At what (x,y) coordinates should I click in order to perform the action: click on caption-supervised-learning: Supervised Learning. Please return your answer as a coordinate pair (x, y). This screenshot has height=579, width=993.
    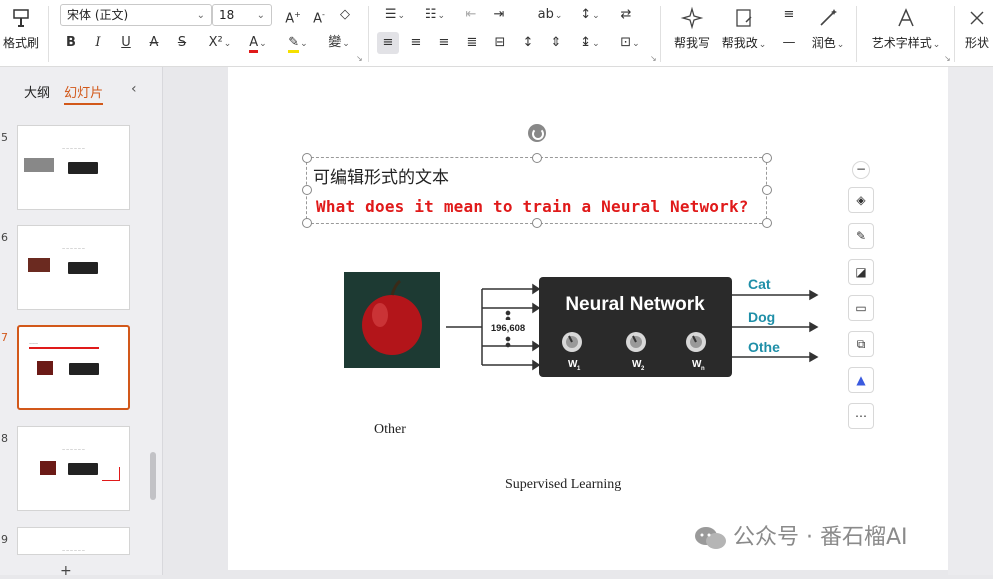
    Looking at the image, I should click on (563, 485).